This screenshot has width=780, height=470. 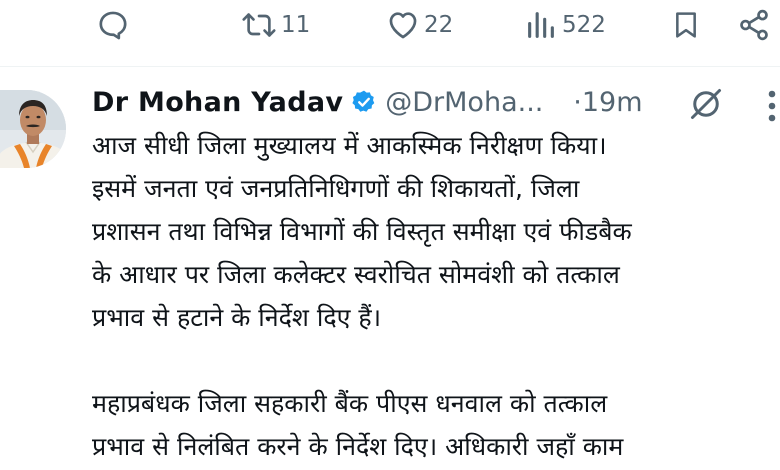 I want to click on like-count: 22, so click(x=439, y=24).